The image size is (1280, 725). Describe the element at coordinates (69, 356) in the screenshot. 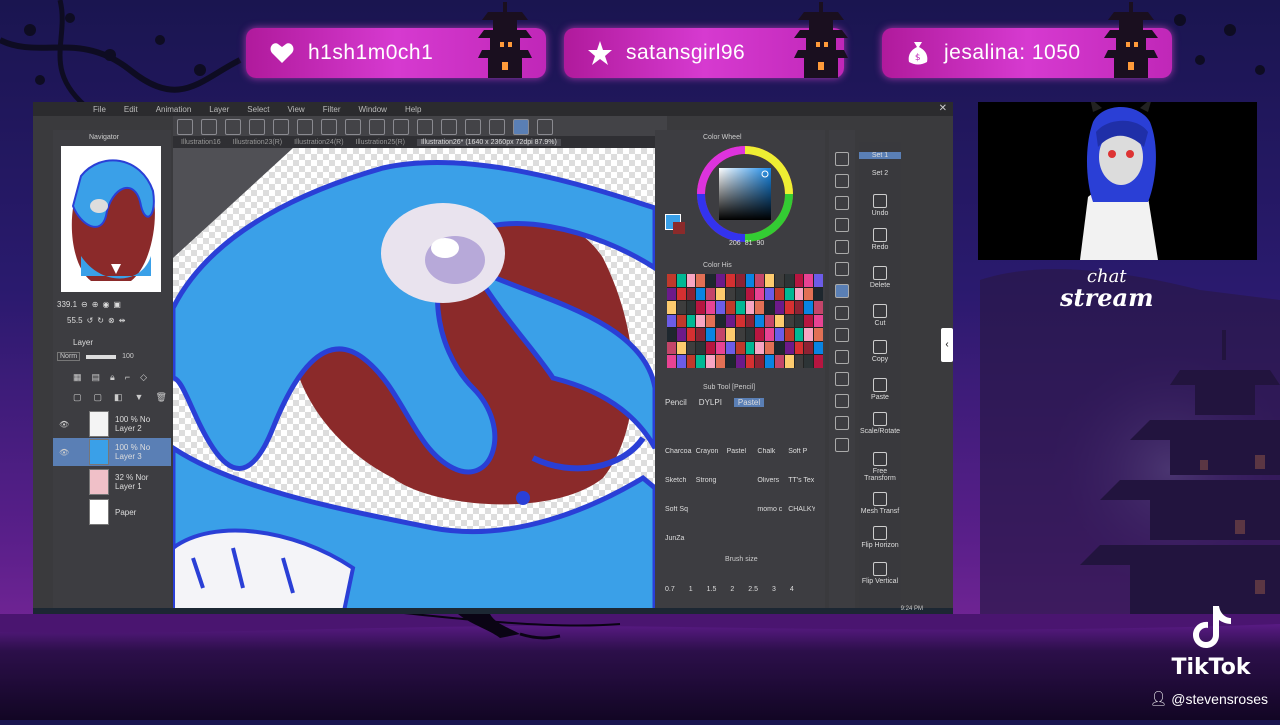

I see `blend-mode-select: Norm` at that location.